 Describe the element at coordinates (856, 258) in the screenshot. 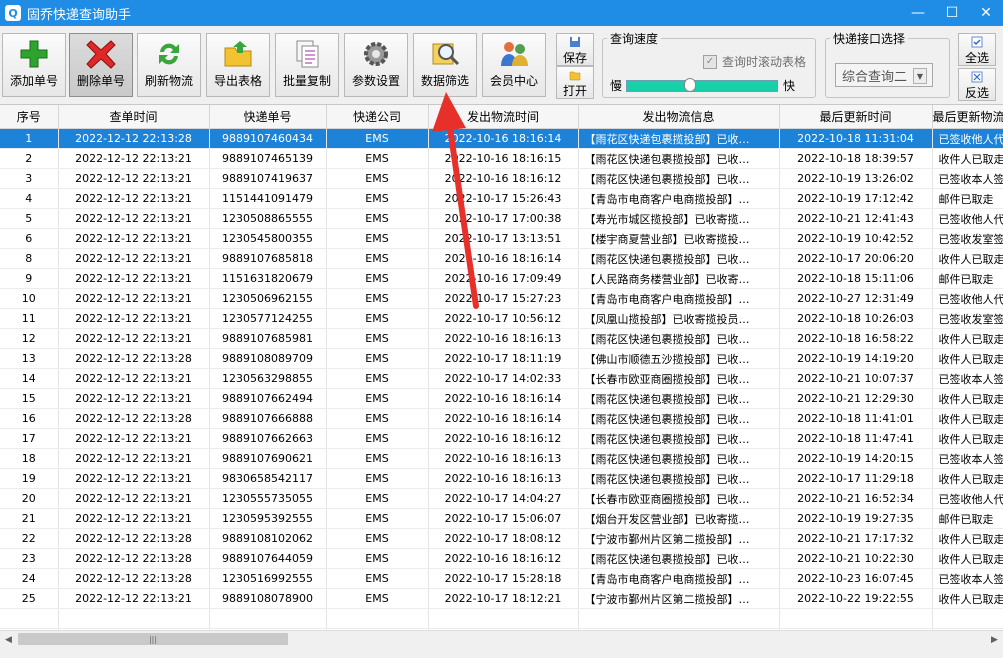

I see `table-cell: 2022-10-17 20:06:20` at that location.